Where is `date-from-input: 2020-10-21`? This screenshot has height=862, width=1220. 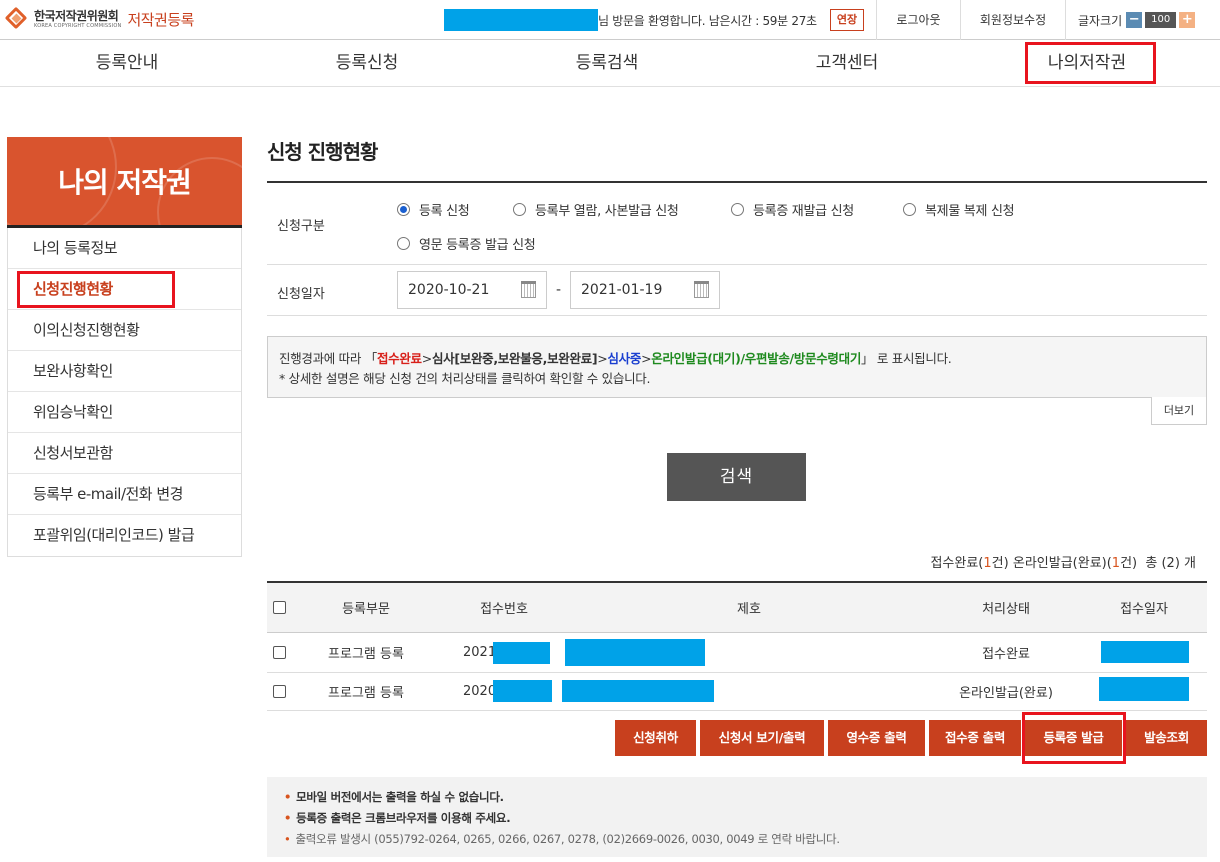
date-from-input: 2020-10-21 is located at coordinates (472, 290).